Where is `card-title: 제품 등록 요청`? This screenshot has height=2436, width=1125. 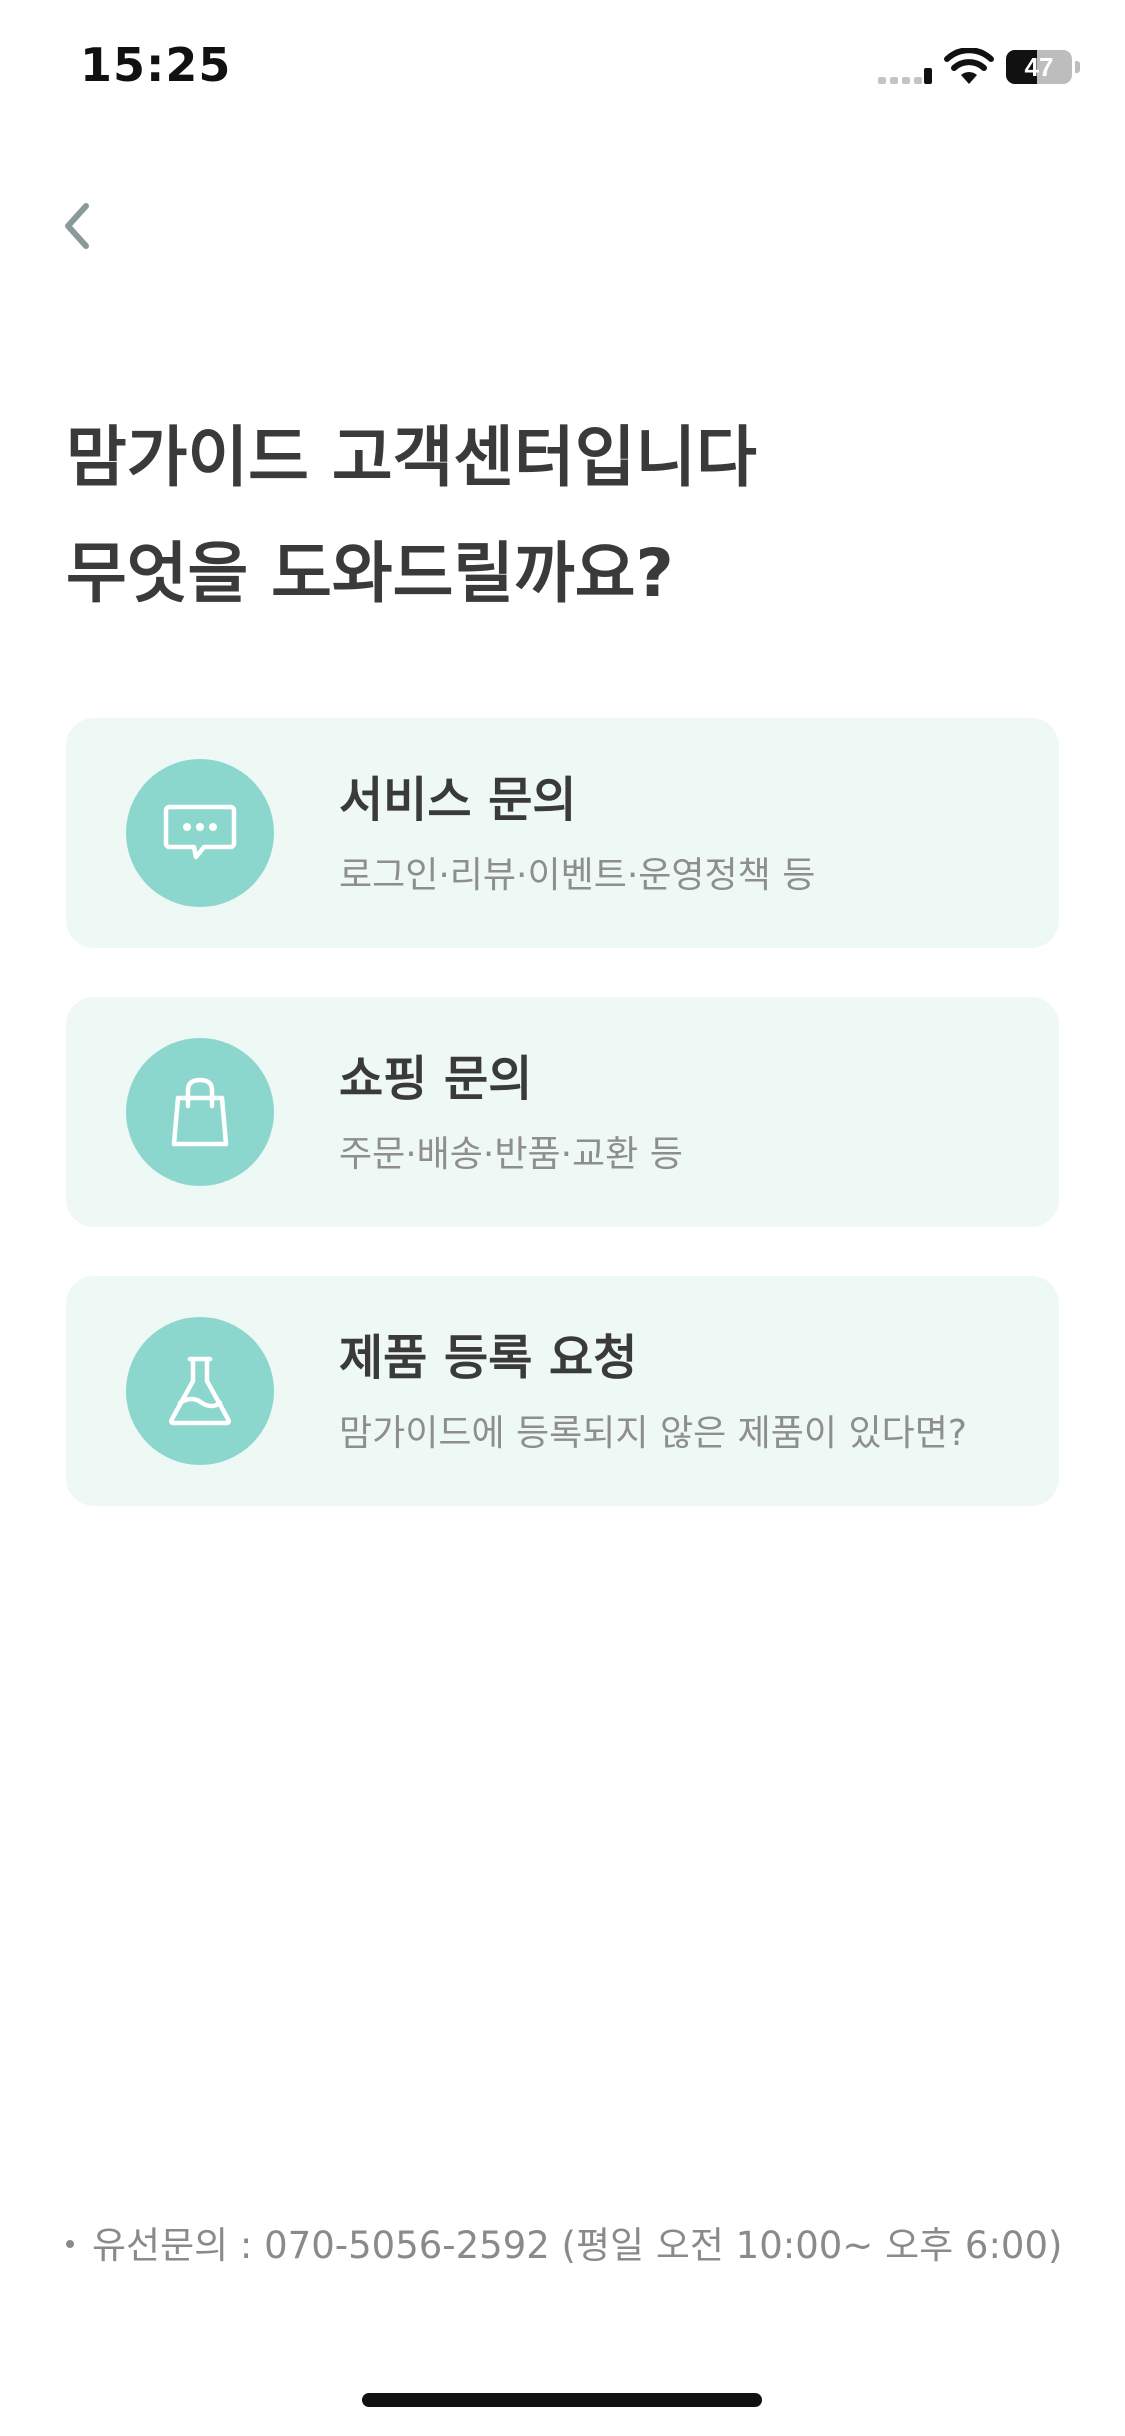 card-title: 제품 등록 요청 is located at coordinates (488, 1358).